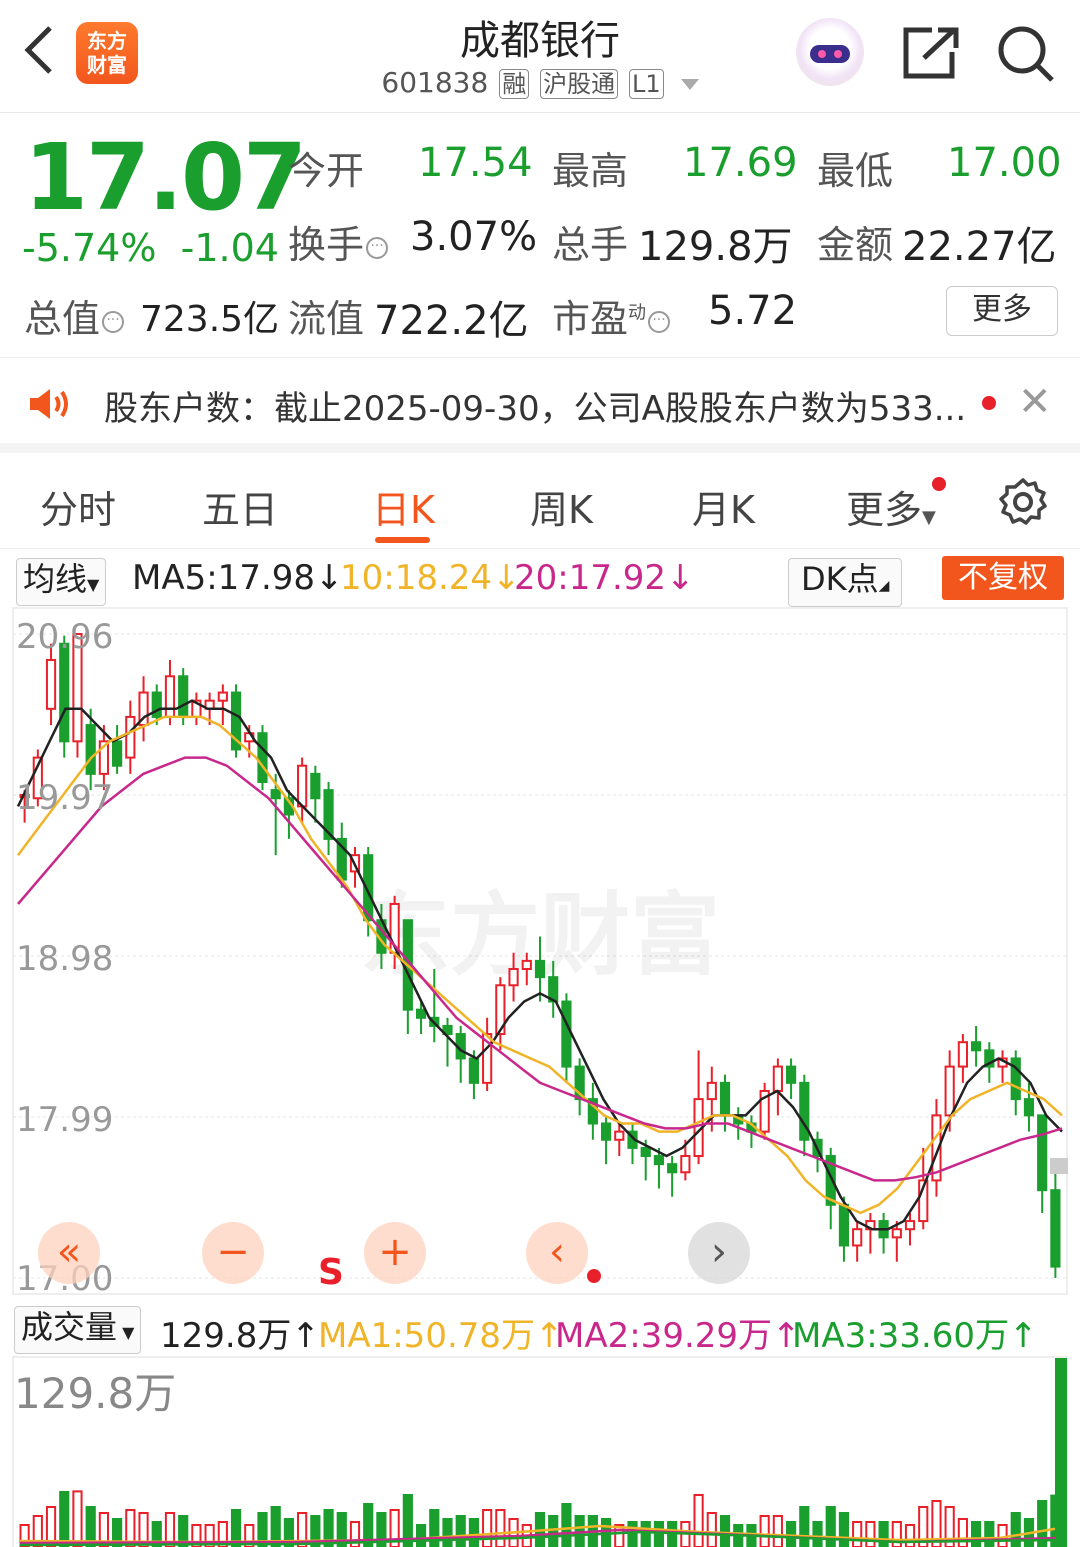 The image size is (1080, 1547). What do you see at coordinates (561, 506) in the screenshot?
I see `tab-weekly-k: 周K` at bounding box center [561, 506].